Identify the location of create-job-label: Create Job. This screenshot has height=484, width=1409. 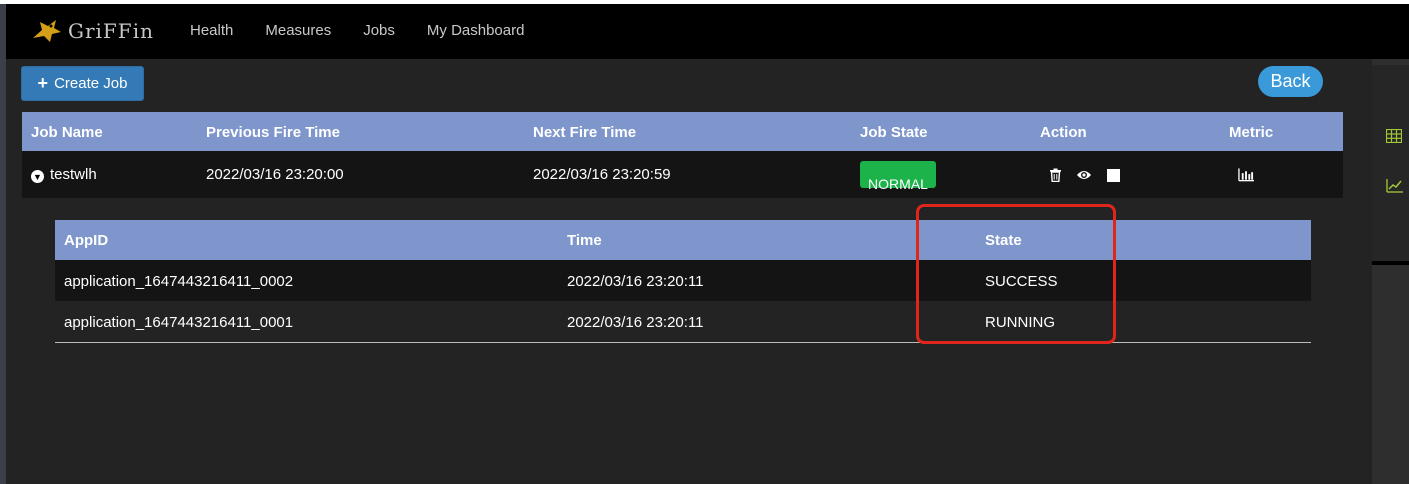
(91, 83).